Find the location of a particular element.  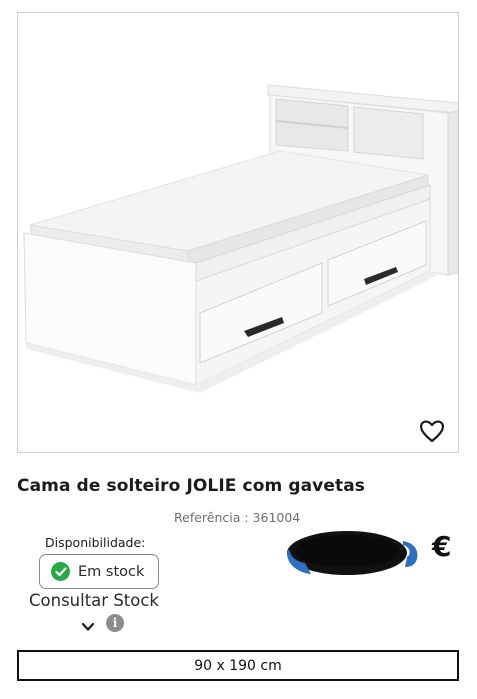

heart-icon is located at coordinates (432, 431).